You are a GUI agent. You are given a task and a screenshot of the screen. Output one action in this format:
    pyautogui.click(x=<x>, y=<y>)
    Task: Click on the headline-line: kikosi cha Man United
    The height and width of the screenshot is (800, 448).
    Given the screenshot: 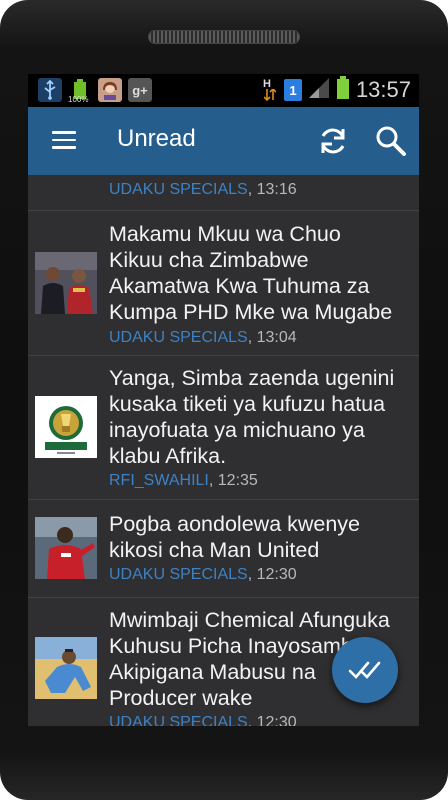 What is the action you would take?
    pyautogui.click(x=214, y=550)
    